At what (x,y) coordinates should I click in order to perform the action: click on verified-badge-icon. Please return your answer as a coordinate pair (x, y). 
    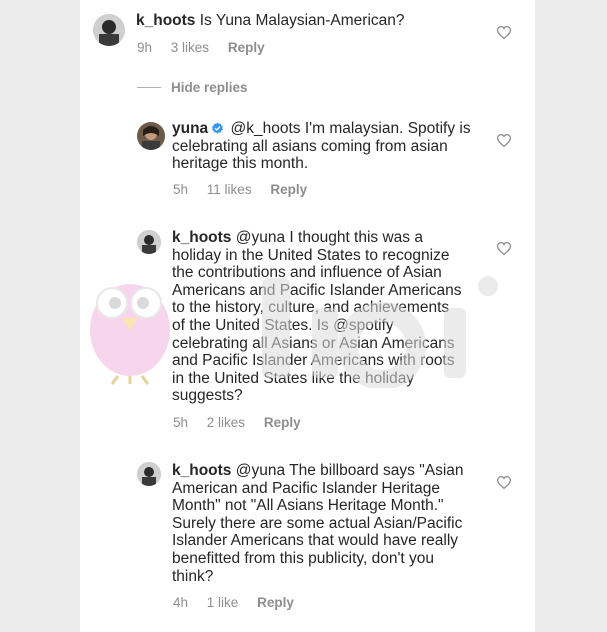
    Looking at the image, I should click on (218, 128).